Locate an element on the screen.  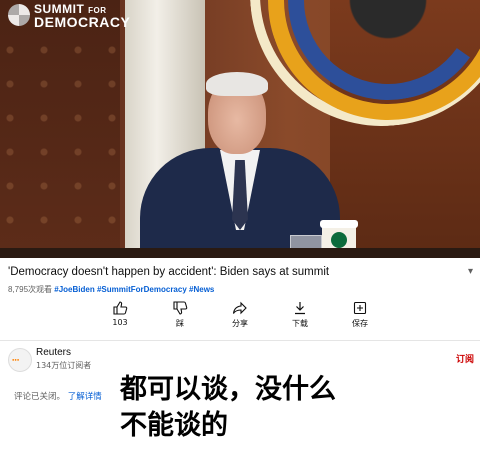
save-button: 保存 is located at coordinates (360, 314).